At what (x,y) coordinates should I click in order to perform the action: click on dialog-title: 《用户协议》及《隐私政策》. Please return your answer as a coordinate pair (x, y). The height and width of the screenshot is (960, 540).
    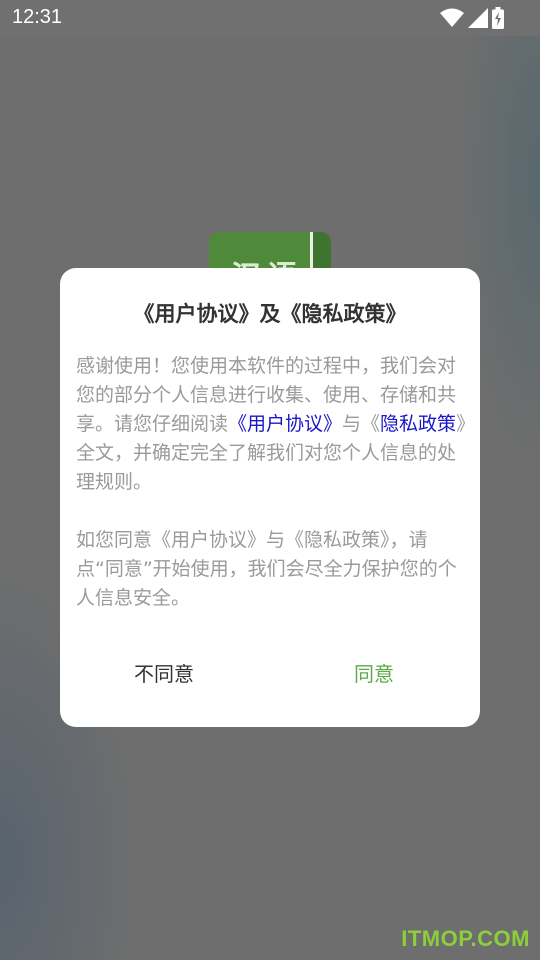
    Looking at the image, I should click on (270, 314).